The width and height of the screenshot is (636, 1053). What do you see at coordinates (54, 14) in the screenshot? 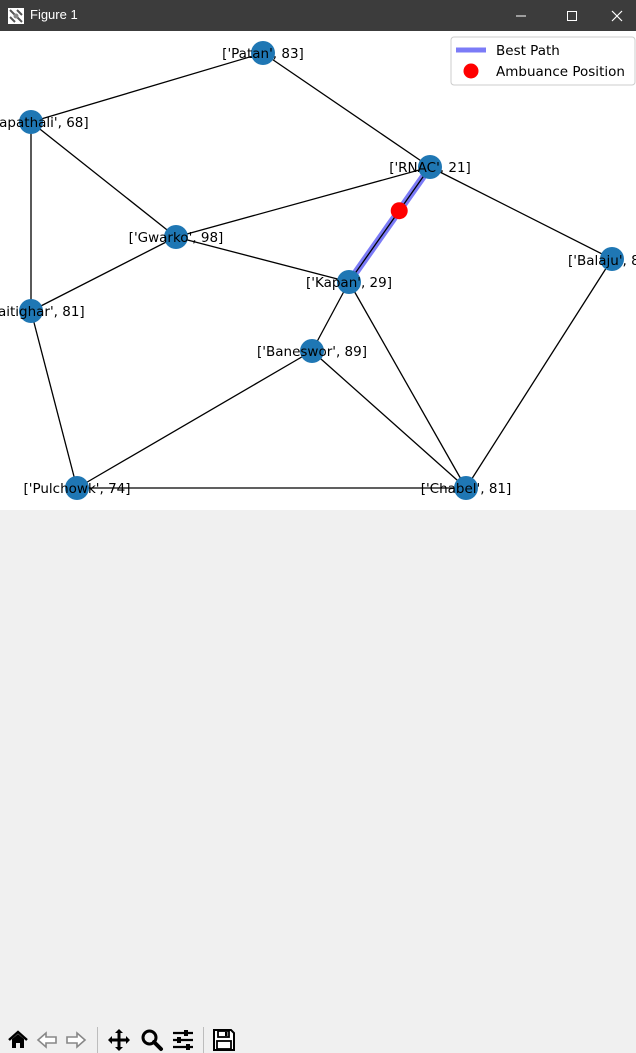
I see `window-title: Figure 1` at bounding box center [54, 14].